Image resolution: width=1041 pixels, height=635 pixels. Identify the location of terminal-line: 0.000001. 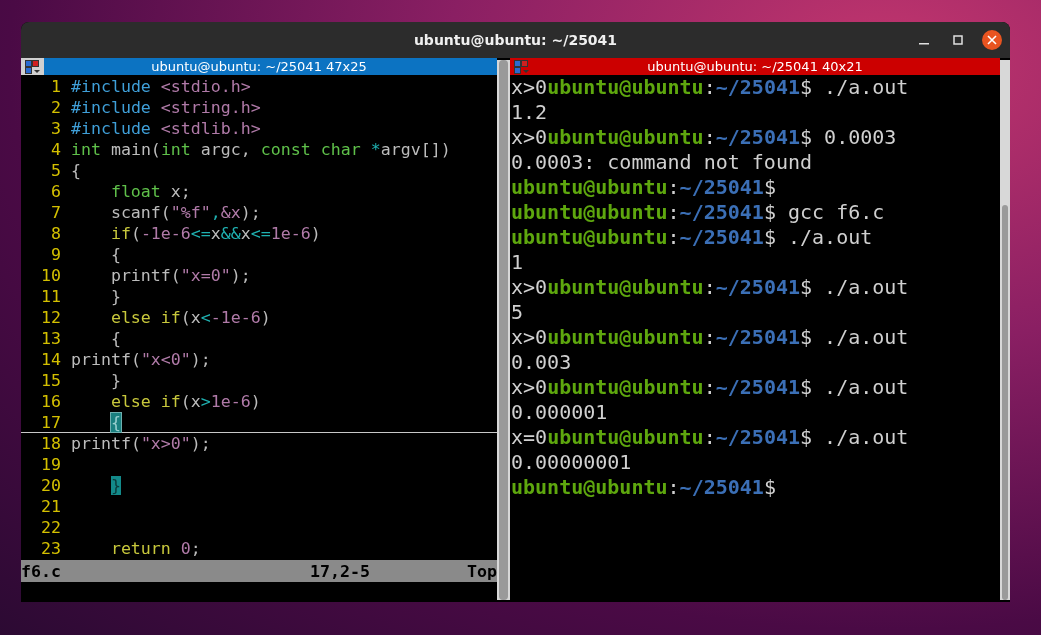
(560, 412).